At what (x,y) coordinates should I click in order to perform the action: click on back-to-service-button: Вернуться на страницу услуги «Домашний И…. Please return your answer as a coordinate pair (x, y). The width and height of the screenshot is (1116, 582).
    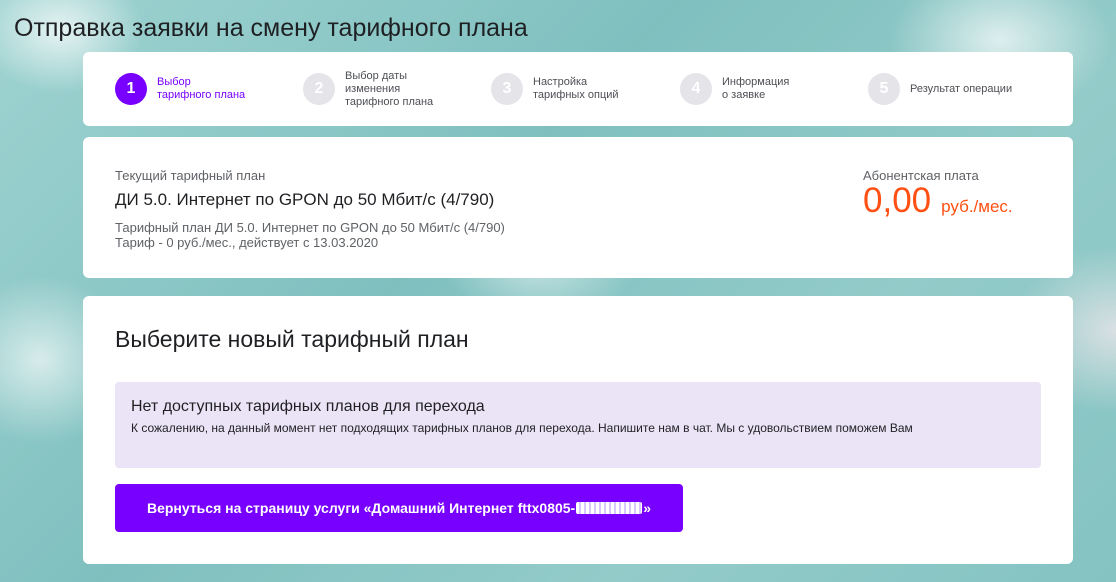
    Looking at the image, I should click on (399, 508).